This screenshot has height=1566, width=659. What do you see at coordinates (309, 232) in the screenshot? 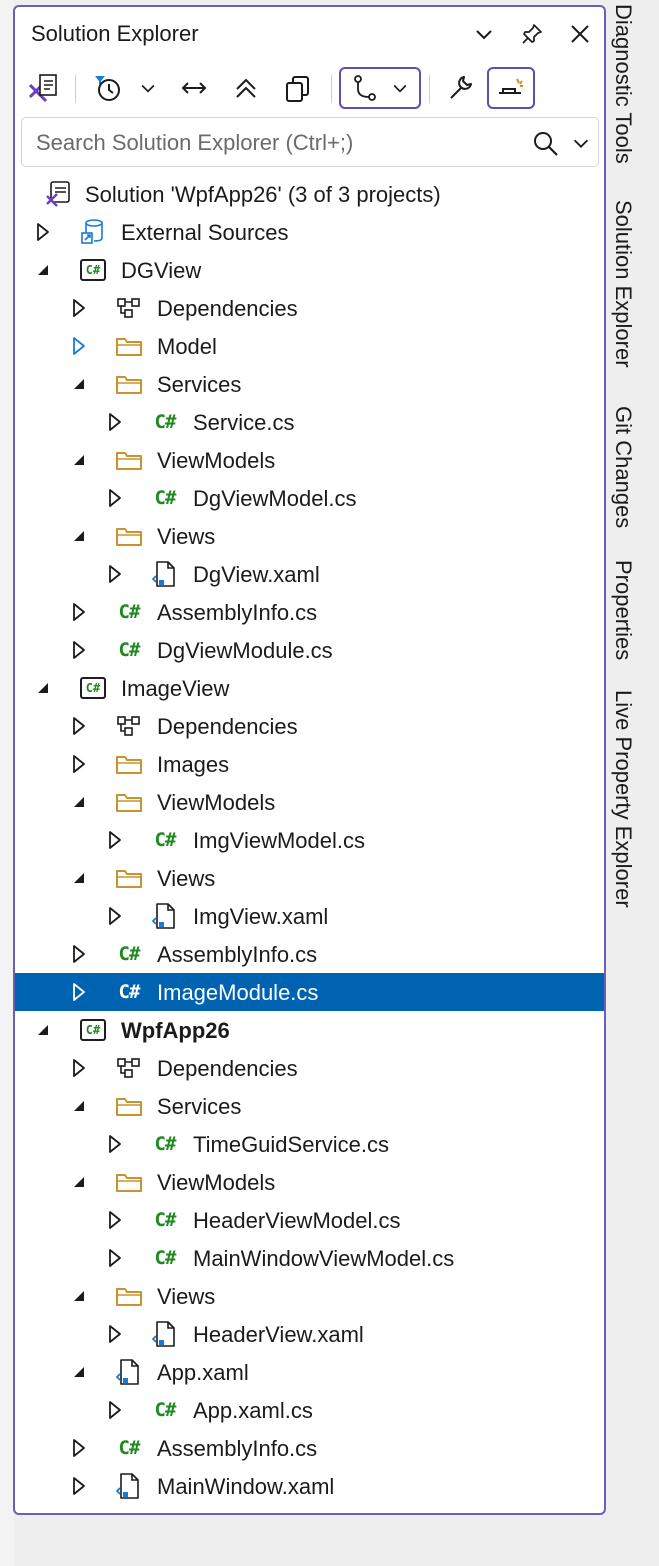
I see `tree-item: External Sources` at bounding box center [309, 232].